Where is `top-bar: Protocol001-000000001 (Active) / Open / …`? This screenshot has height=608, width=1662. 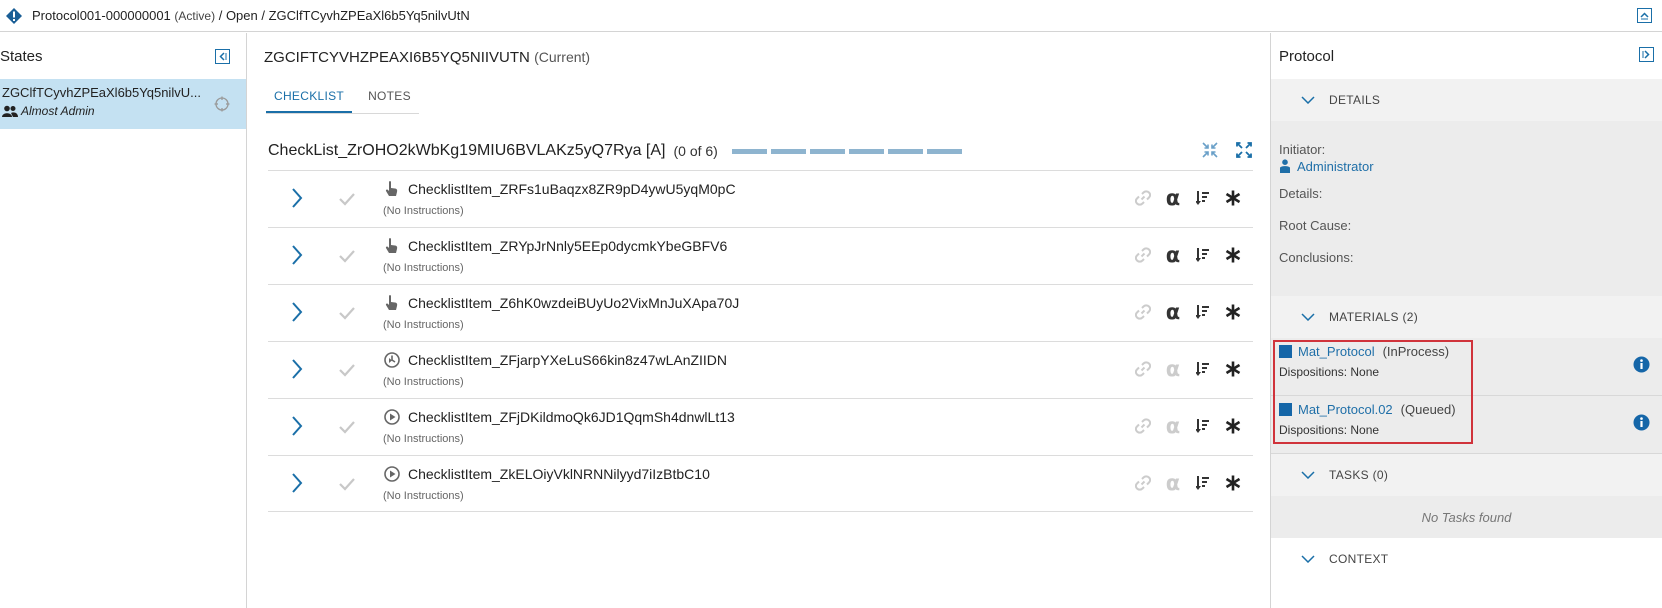
top-bar: Protocol001-000000001 (Active) / Open / … is located at coordinates (831, 16).